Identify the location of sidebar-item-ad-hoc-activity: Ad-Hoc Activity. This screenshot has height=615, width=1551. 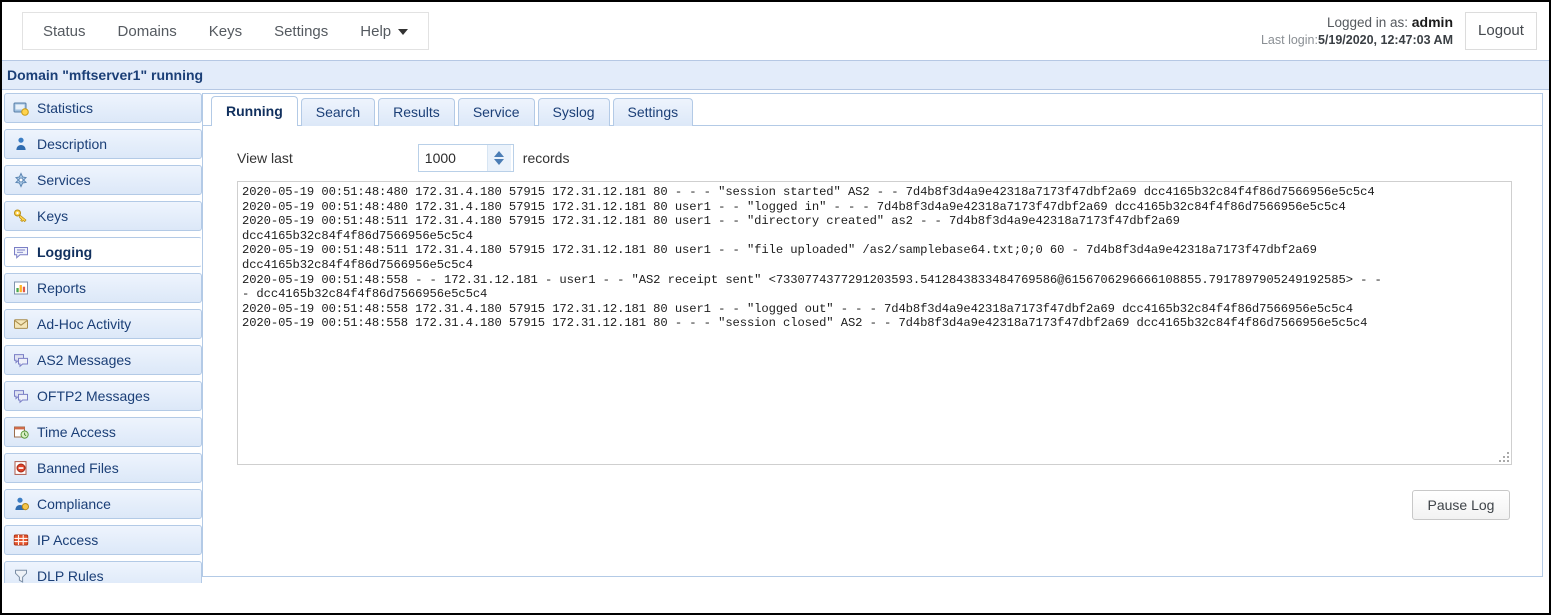
(103, 324).